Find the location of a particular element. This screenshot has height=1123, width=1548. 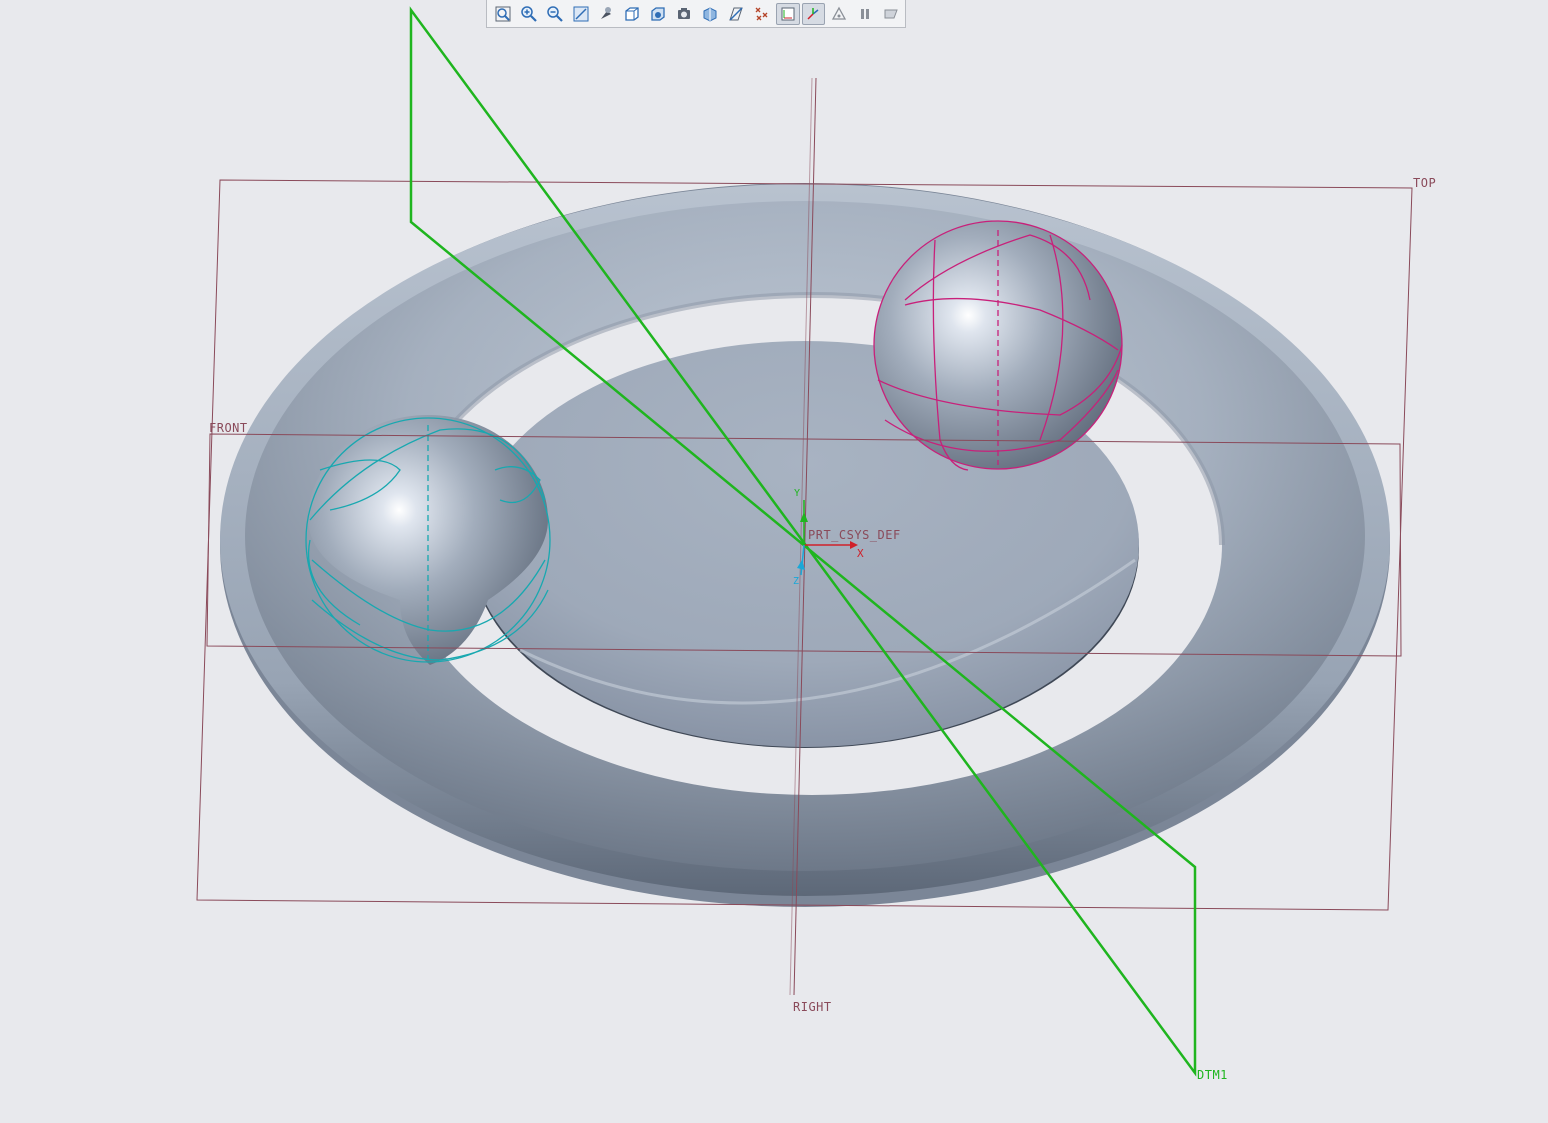

view-manager-button is located at coordinates (658, 14).